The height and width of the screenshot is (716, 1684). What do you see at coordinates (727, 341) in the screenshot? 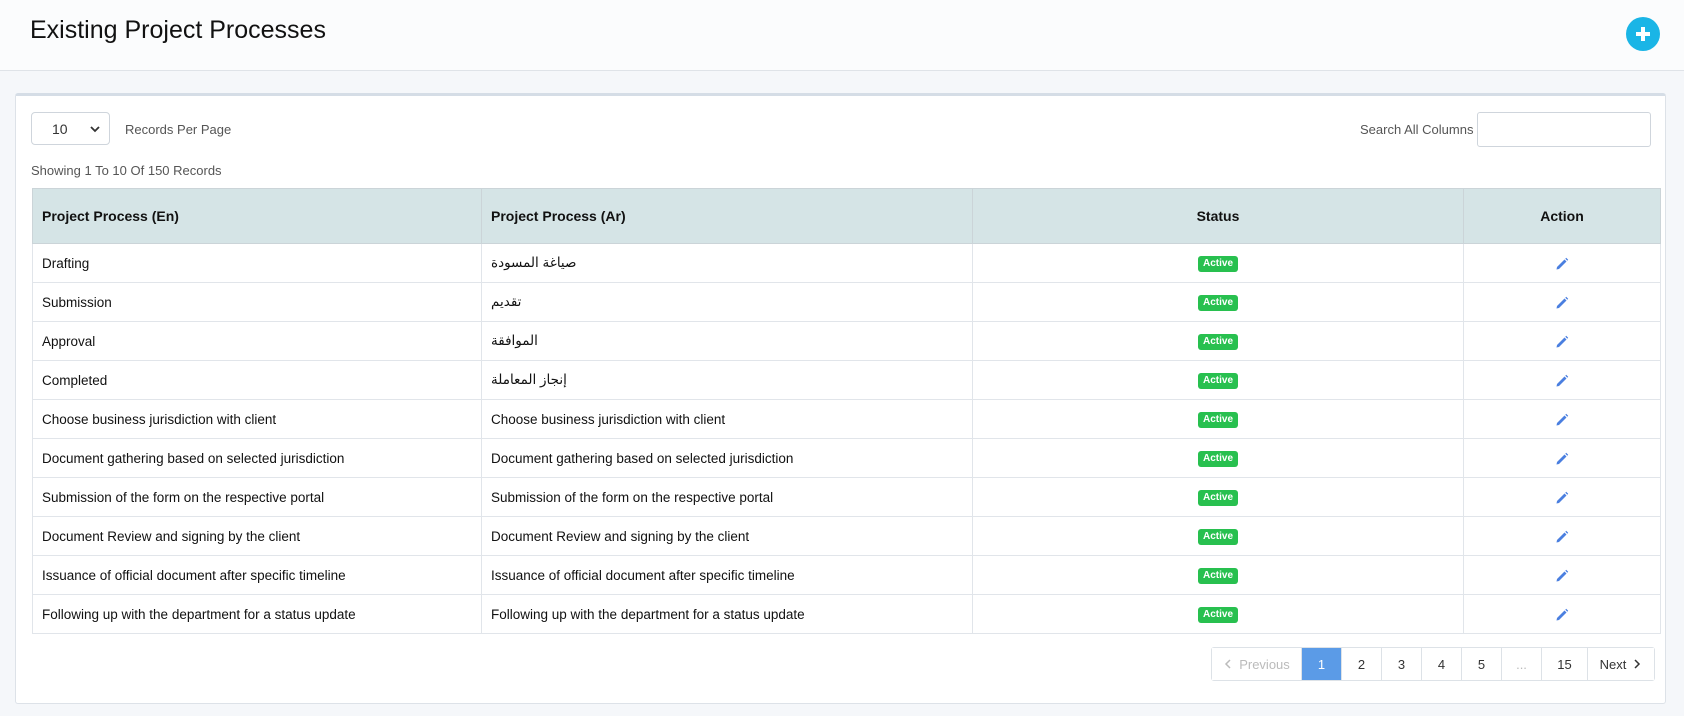
I see `process-name-ar: الموافقة` at bounding box center [727, 341].